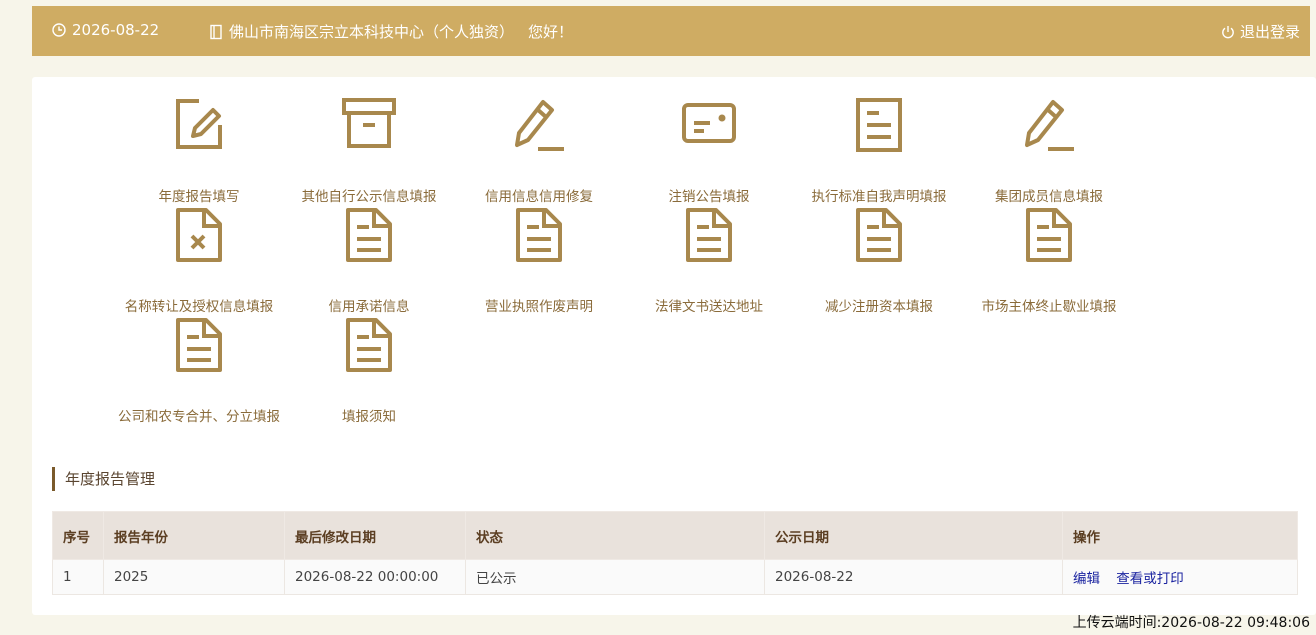  Describe the element at coordinates (879, 127) in the screenshot. I see `document-icon` at that location.